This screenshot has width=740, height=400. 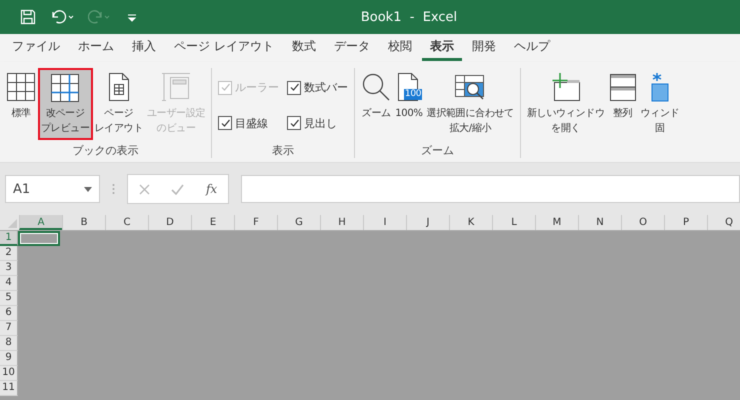 I want to click on ribbon-button: 新しいウィンドウ を開く, so click(x=565, y=104).